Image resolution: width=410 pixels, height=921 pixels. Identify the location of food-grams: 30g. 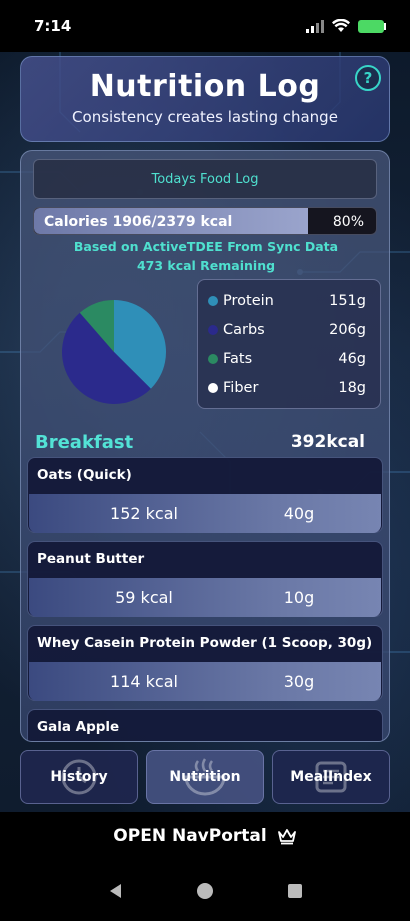
(299, 681).